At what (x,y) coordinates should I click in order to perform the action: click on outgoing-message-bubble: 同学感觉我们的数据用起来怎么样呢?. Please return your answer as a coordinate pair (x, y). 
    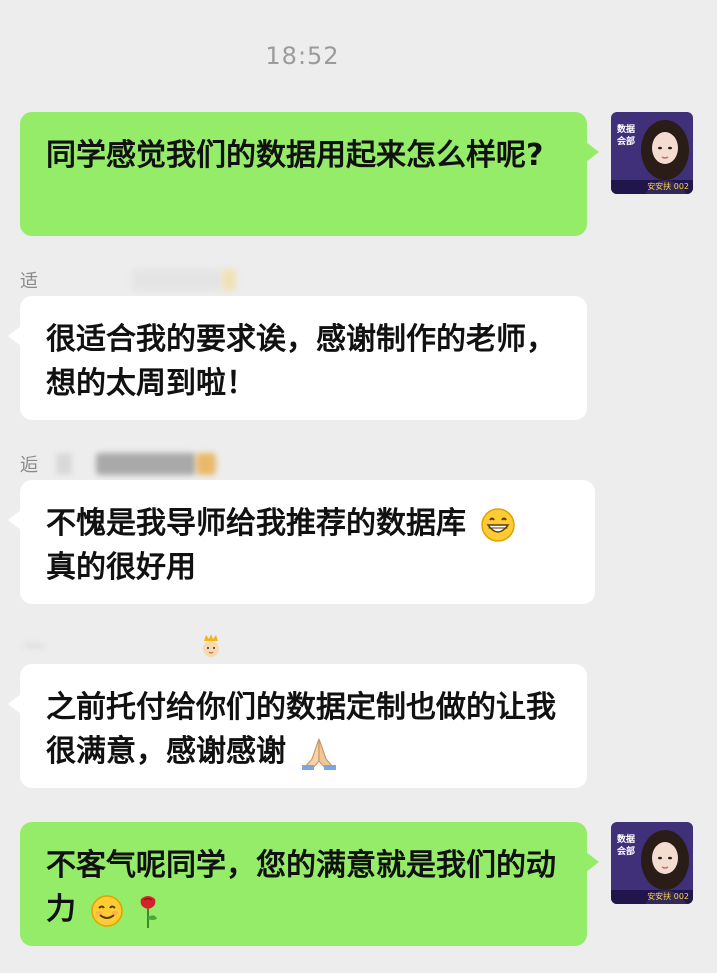
    Looking at the image, I should click on (309, 174).